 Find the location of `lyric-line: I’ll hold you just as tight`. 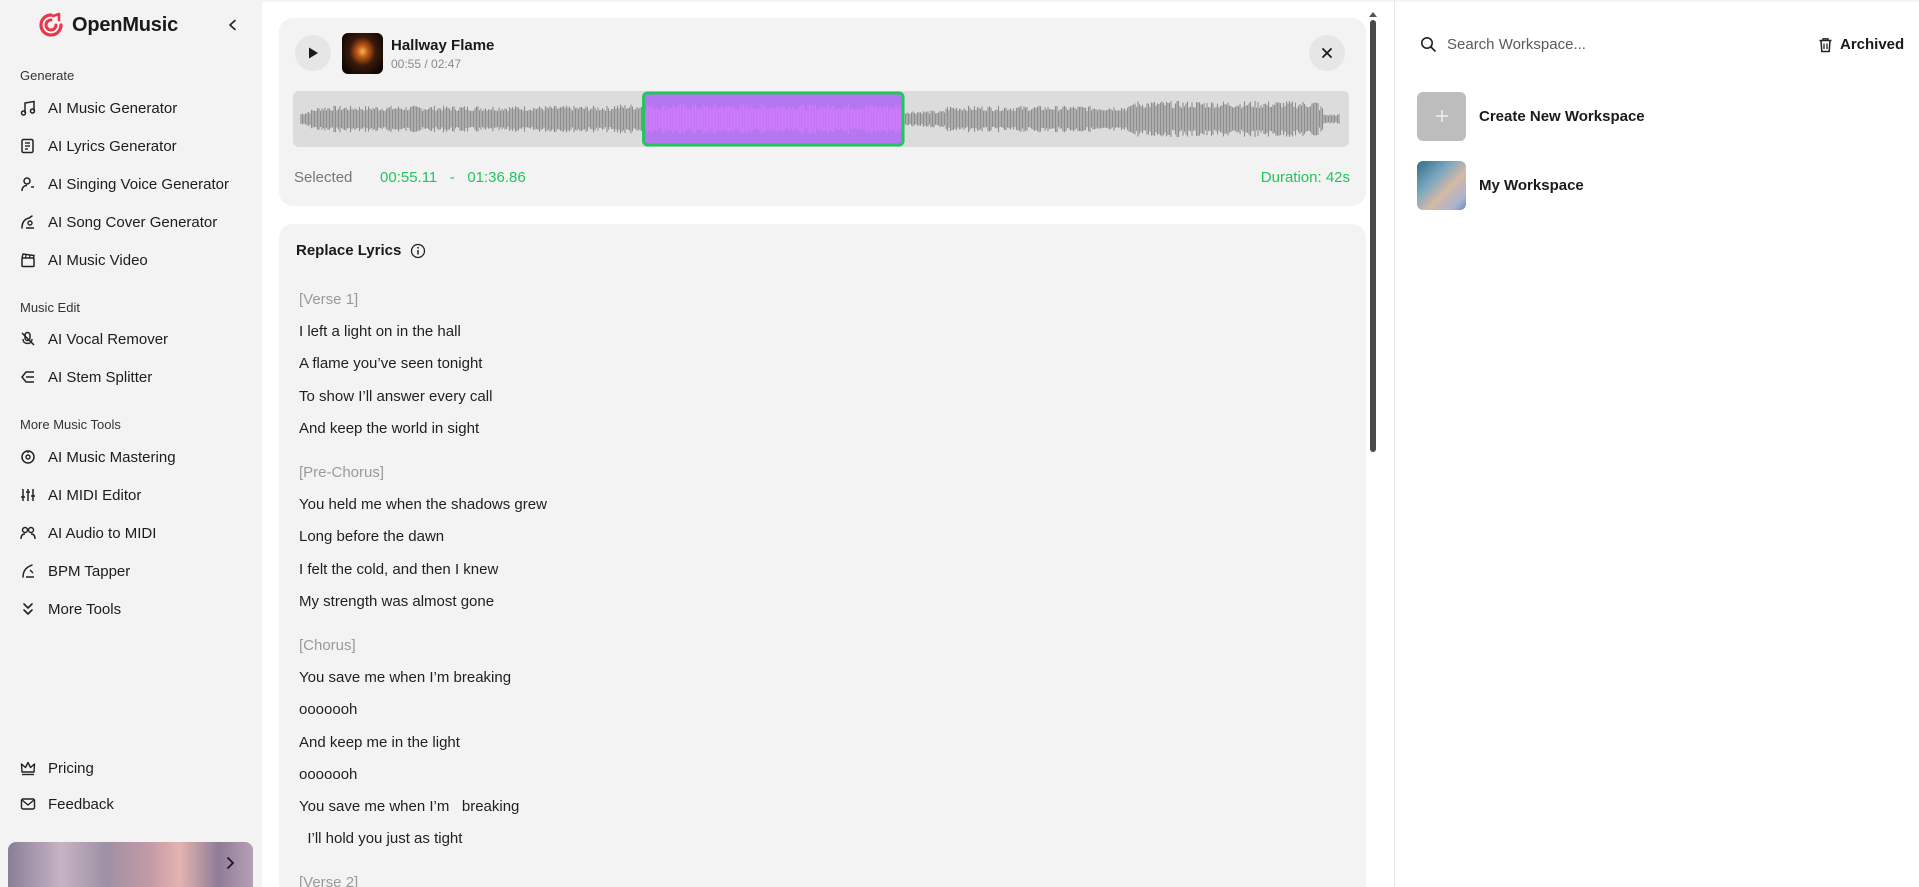

lyric-line: I’ll hold you just as tight is located at coordinates (380, 838).